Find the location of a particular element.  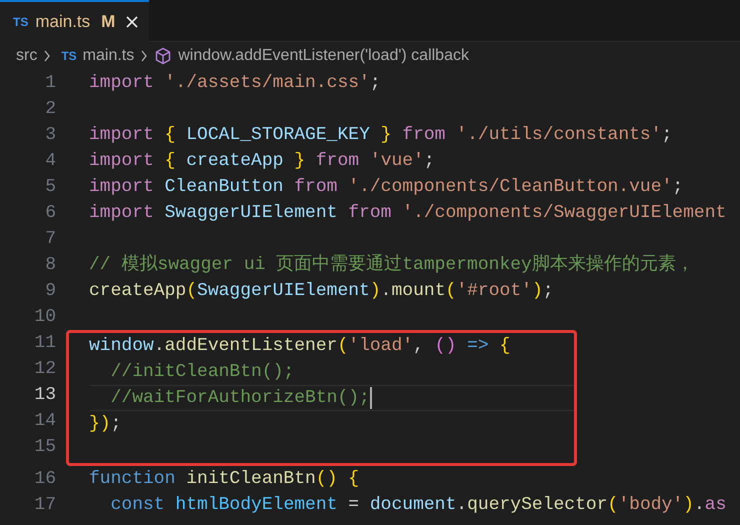

line-number: 6 is located at coordinates (50, 213).